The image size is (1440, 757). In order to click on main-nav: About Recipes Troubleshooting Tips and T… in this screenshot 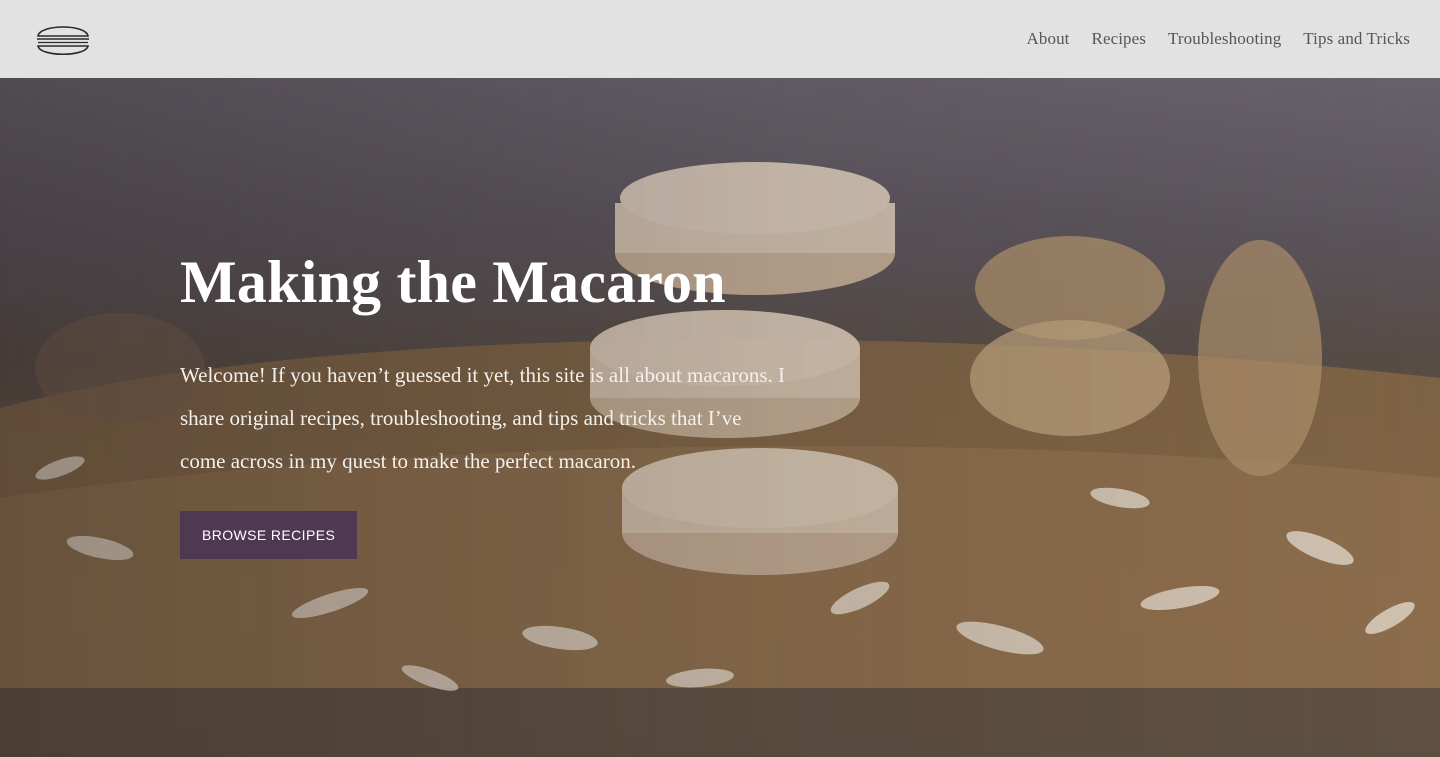, I will do `click(1219, 39)`.